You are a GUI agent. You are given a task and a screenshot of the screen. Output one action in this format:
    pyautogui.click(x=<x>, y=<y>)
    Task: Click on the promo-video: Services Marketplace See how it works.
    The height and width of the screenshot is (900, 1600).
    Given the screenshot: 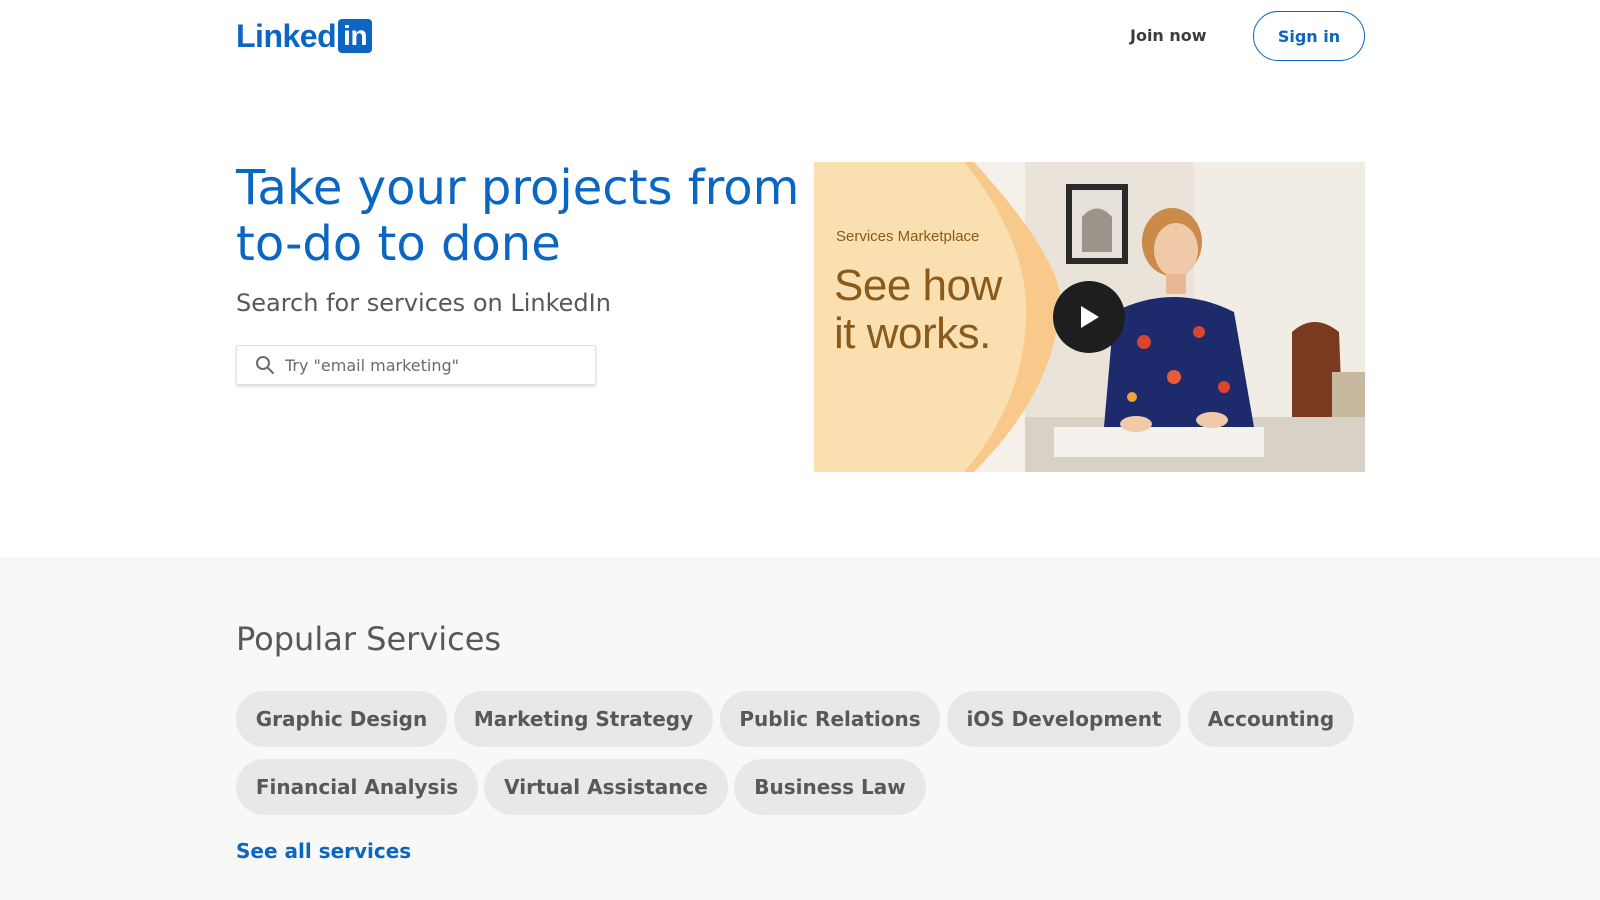 What is the action you would take?
    pyautogui.click(x=1089, y=317)
    